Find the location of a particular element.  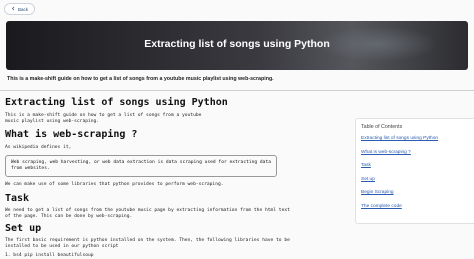

toc-title: Table of Contents is located at coordinates (382, 127).